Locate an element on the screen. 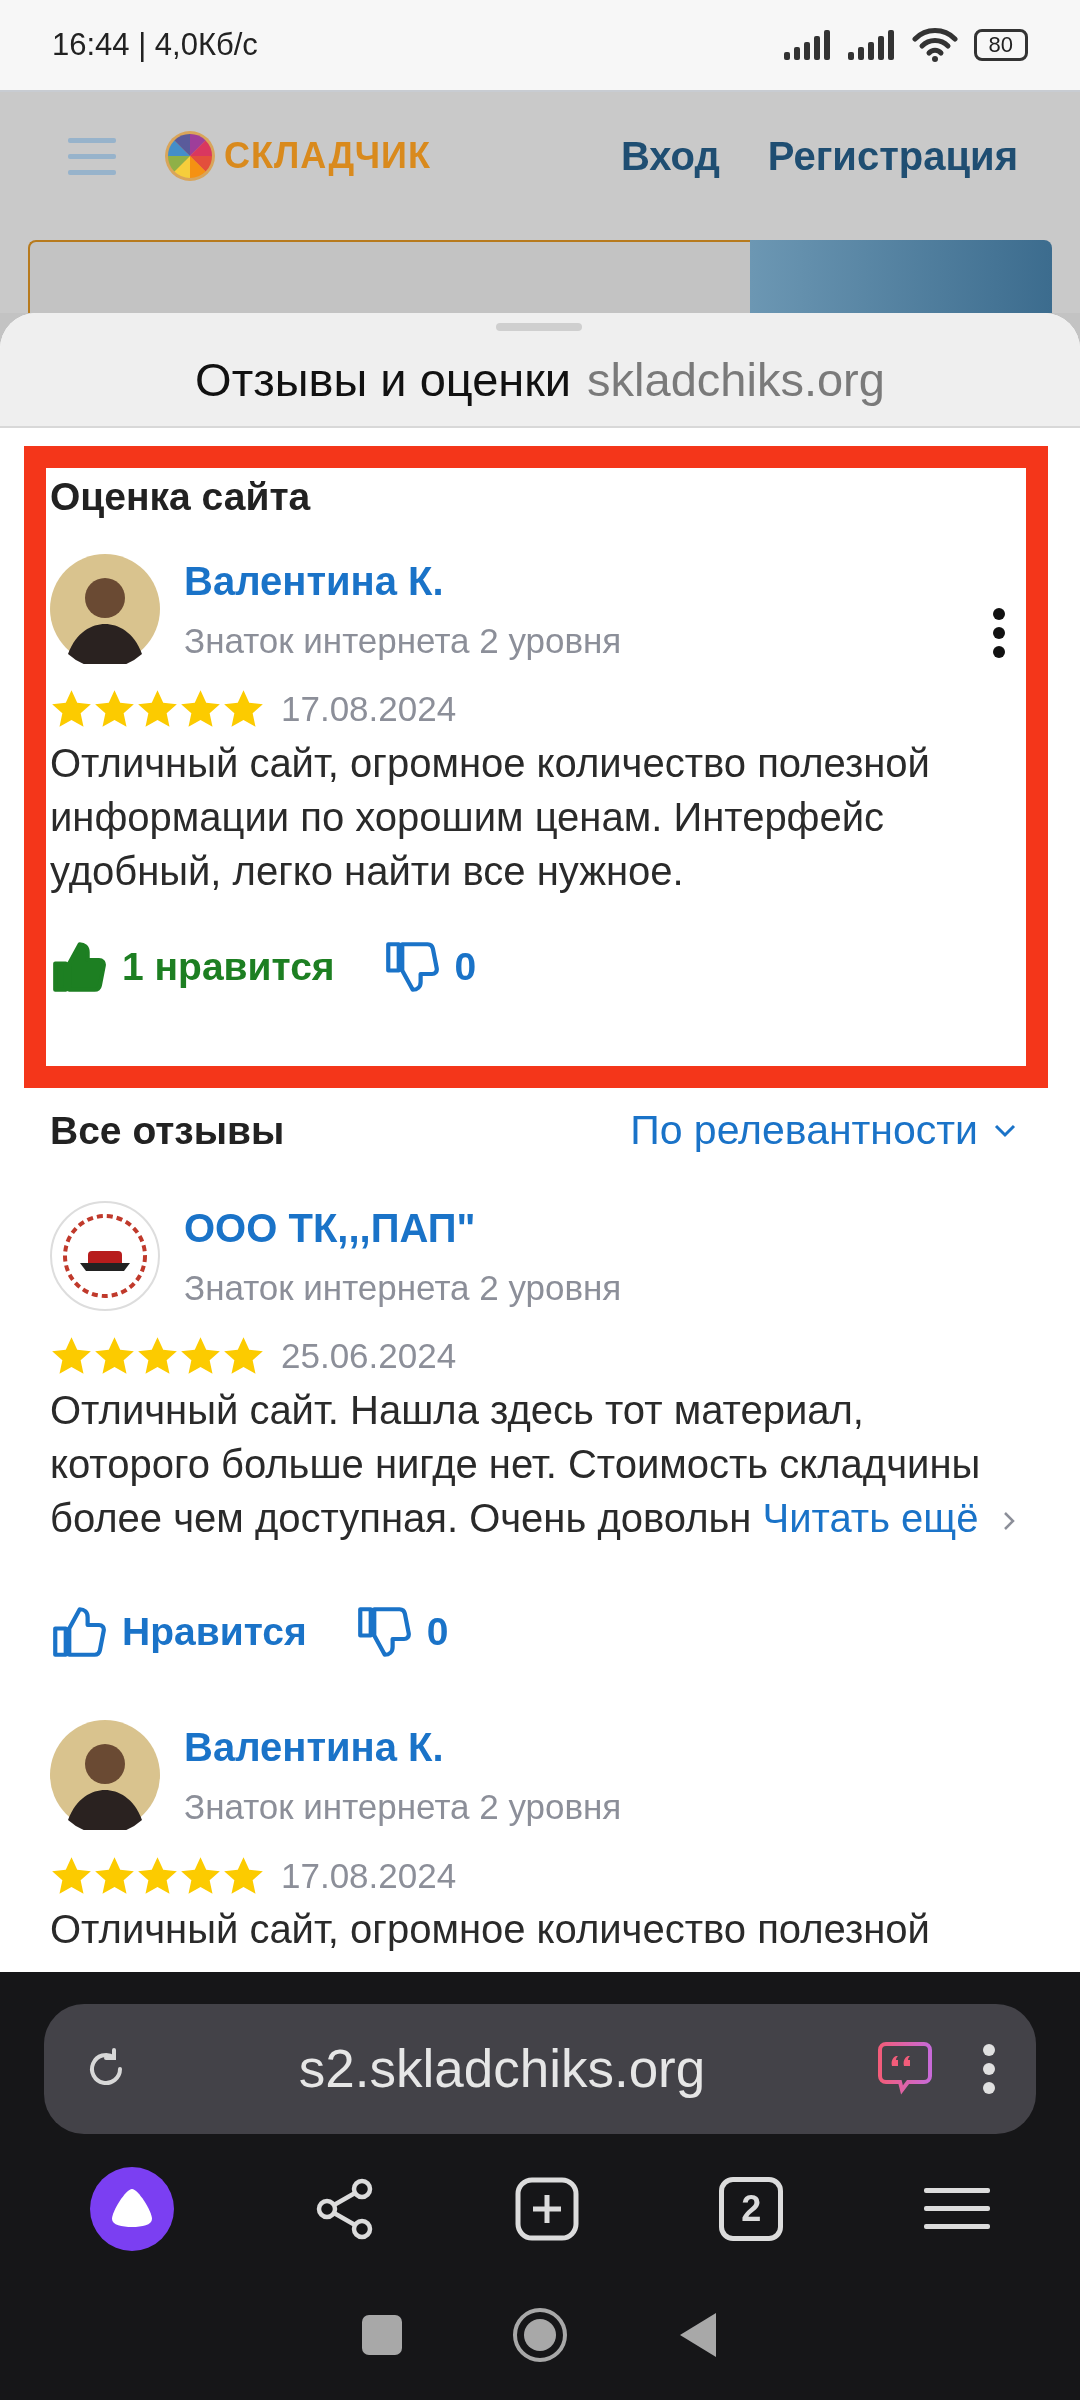 This screenshot has height=2400, width=1080. logo-icon is located at coordinates (190, 156).